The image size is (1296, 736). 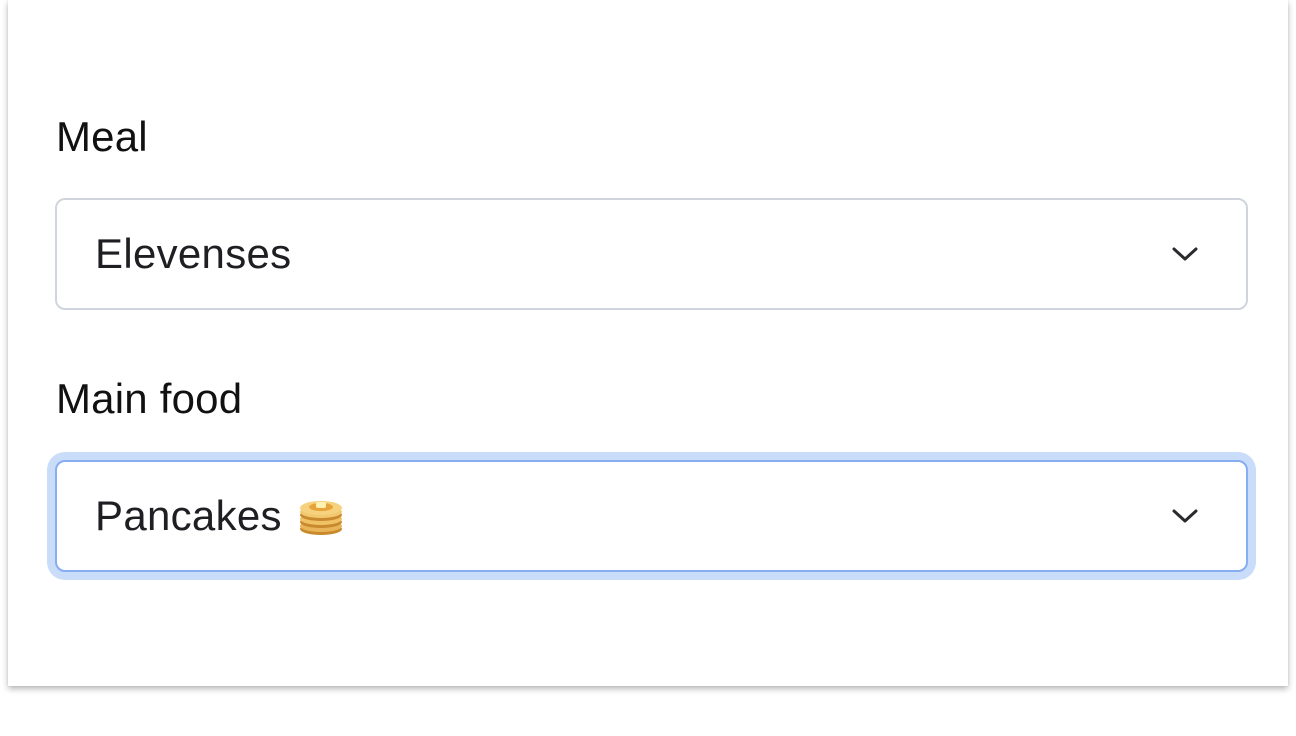 I want to click on meal-value-text: Elevenses, so click(x=193, y=253).